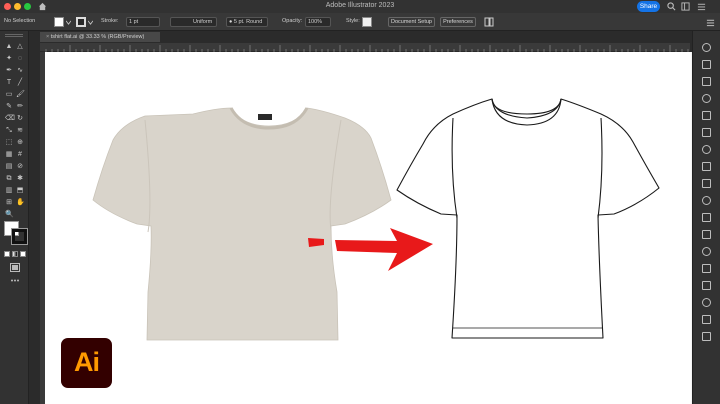  What do you see at coordinates (9, 191) in the screenshot?
I see `column-graph-icon: ▥` at bounding box center [9, 191].